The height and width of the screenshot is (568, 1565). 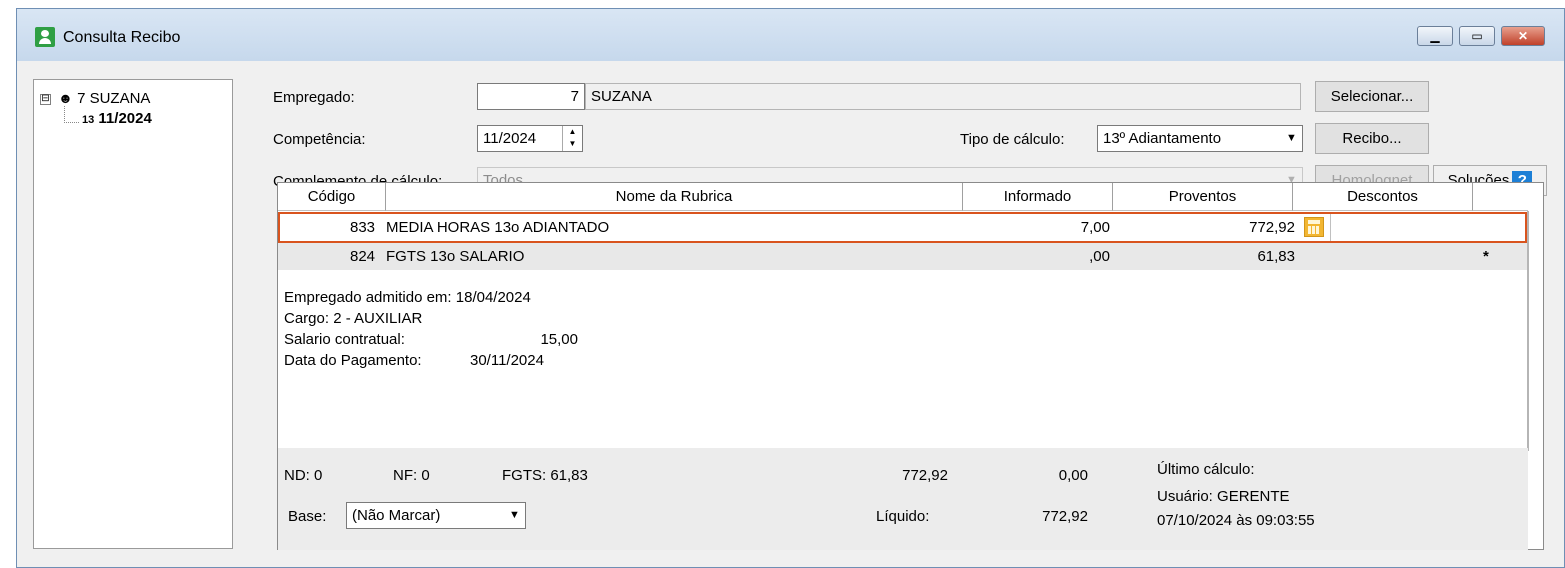 What do you see at coordinates (925, 475) in the screenshot?
I see `footer-total-proventos: 772,92` at bounding box center [925, 475].